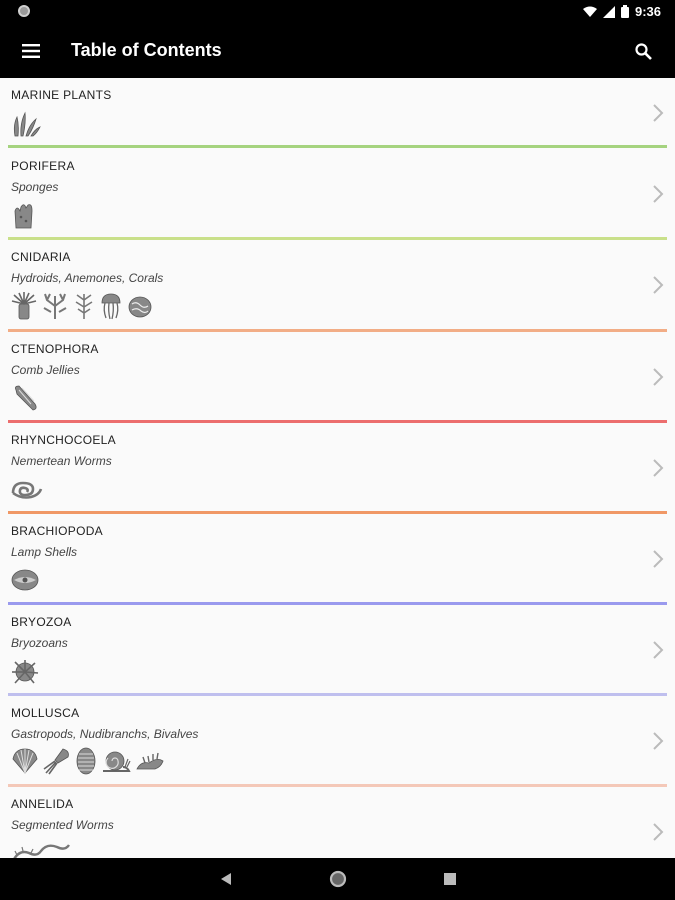  I want to click on section-subtitle: Gastropods, Nudibranchs, Bivalves, so click(105, 734).